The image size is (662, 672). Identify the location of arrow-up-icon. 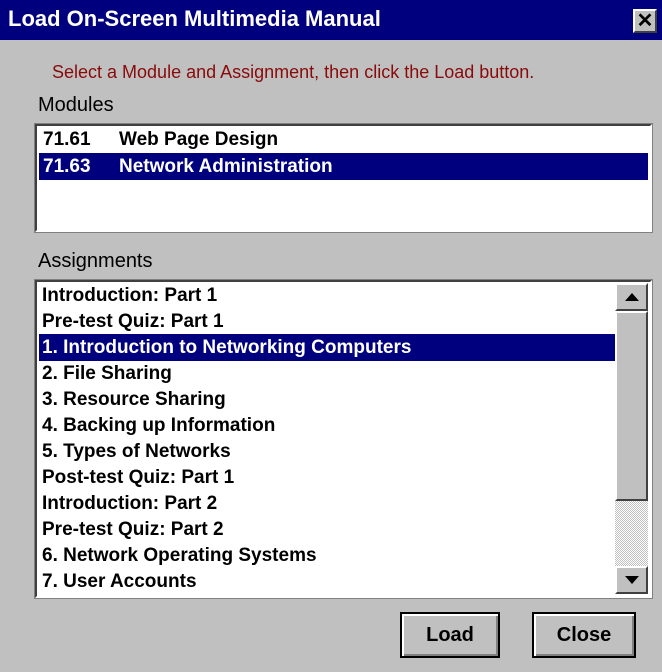
(631, 297).